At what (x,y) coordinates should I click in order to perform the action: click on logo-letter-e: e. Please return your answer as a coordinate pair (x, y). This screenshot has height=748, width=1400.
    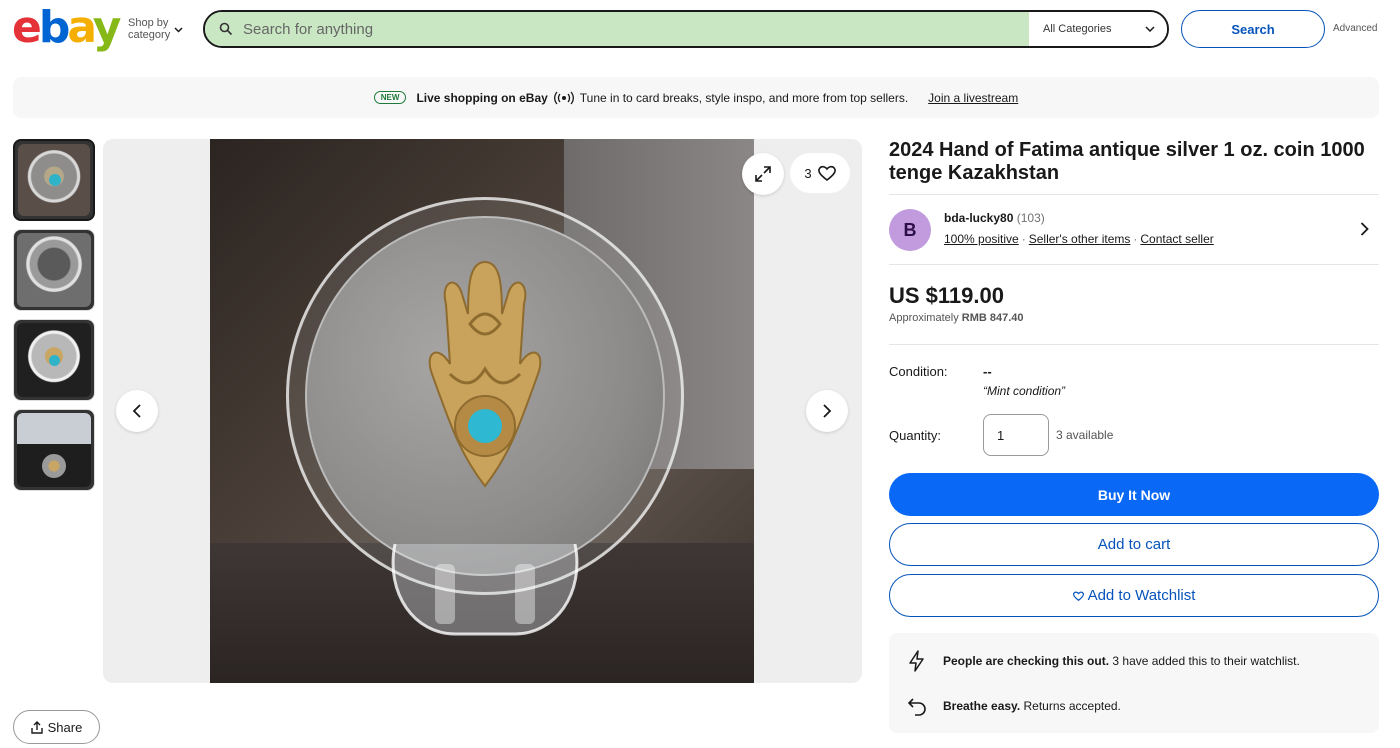
    Looking at the image, I should click on (27, 27).